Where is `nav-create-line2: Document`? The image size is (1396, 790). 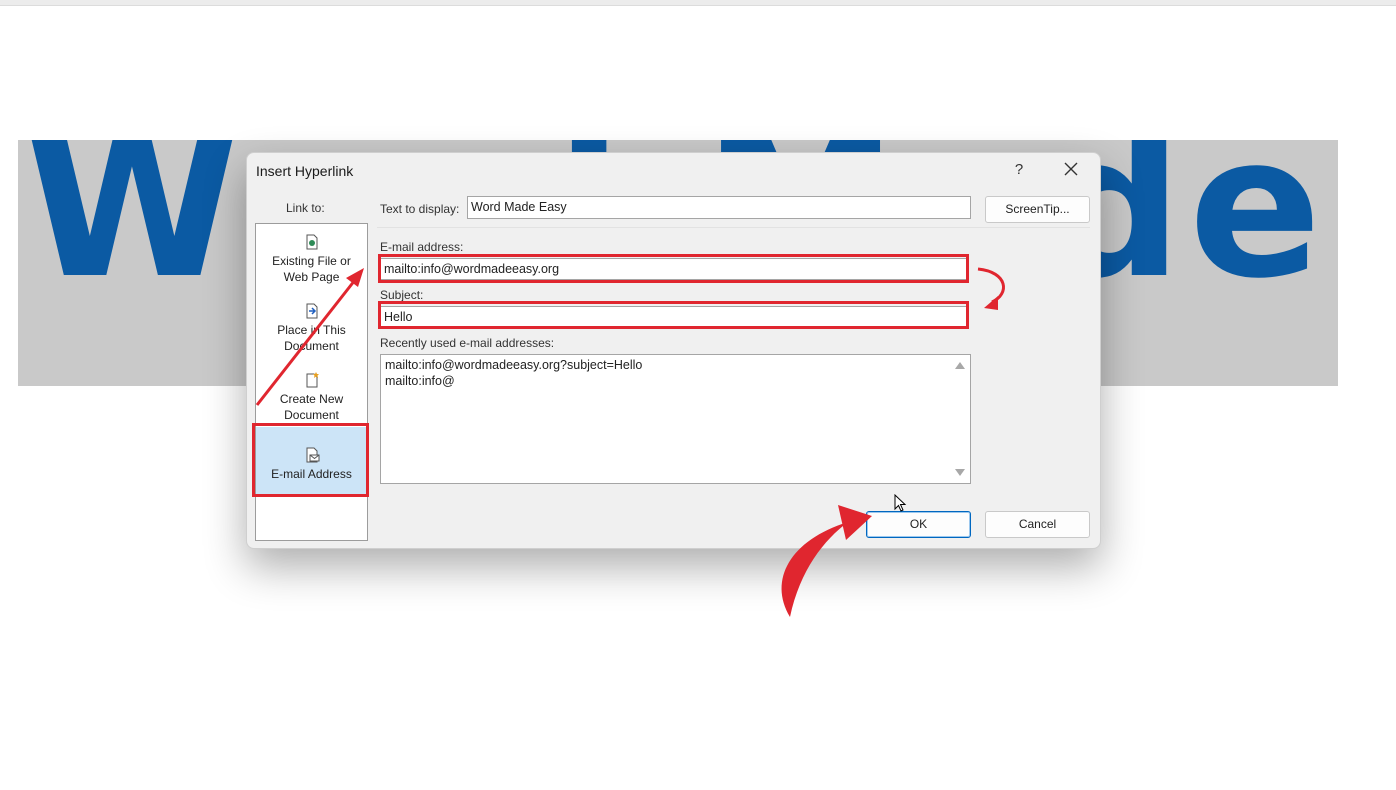 nav-create-line2: Document is located at coordinates (311, 415).